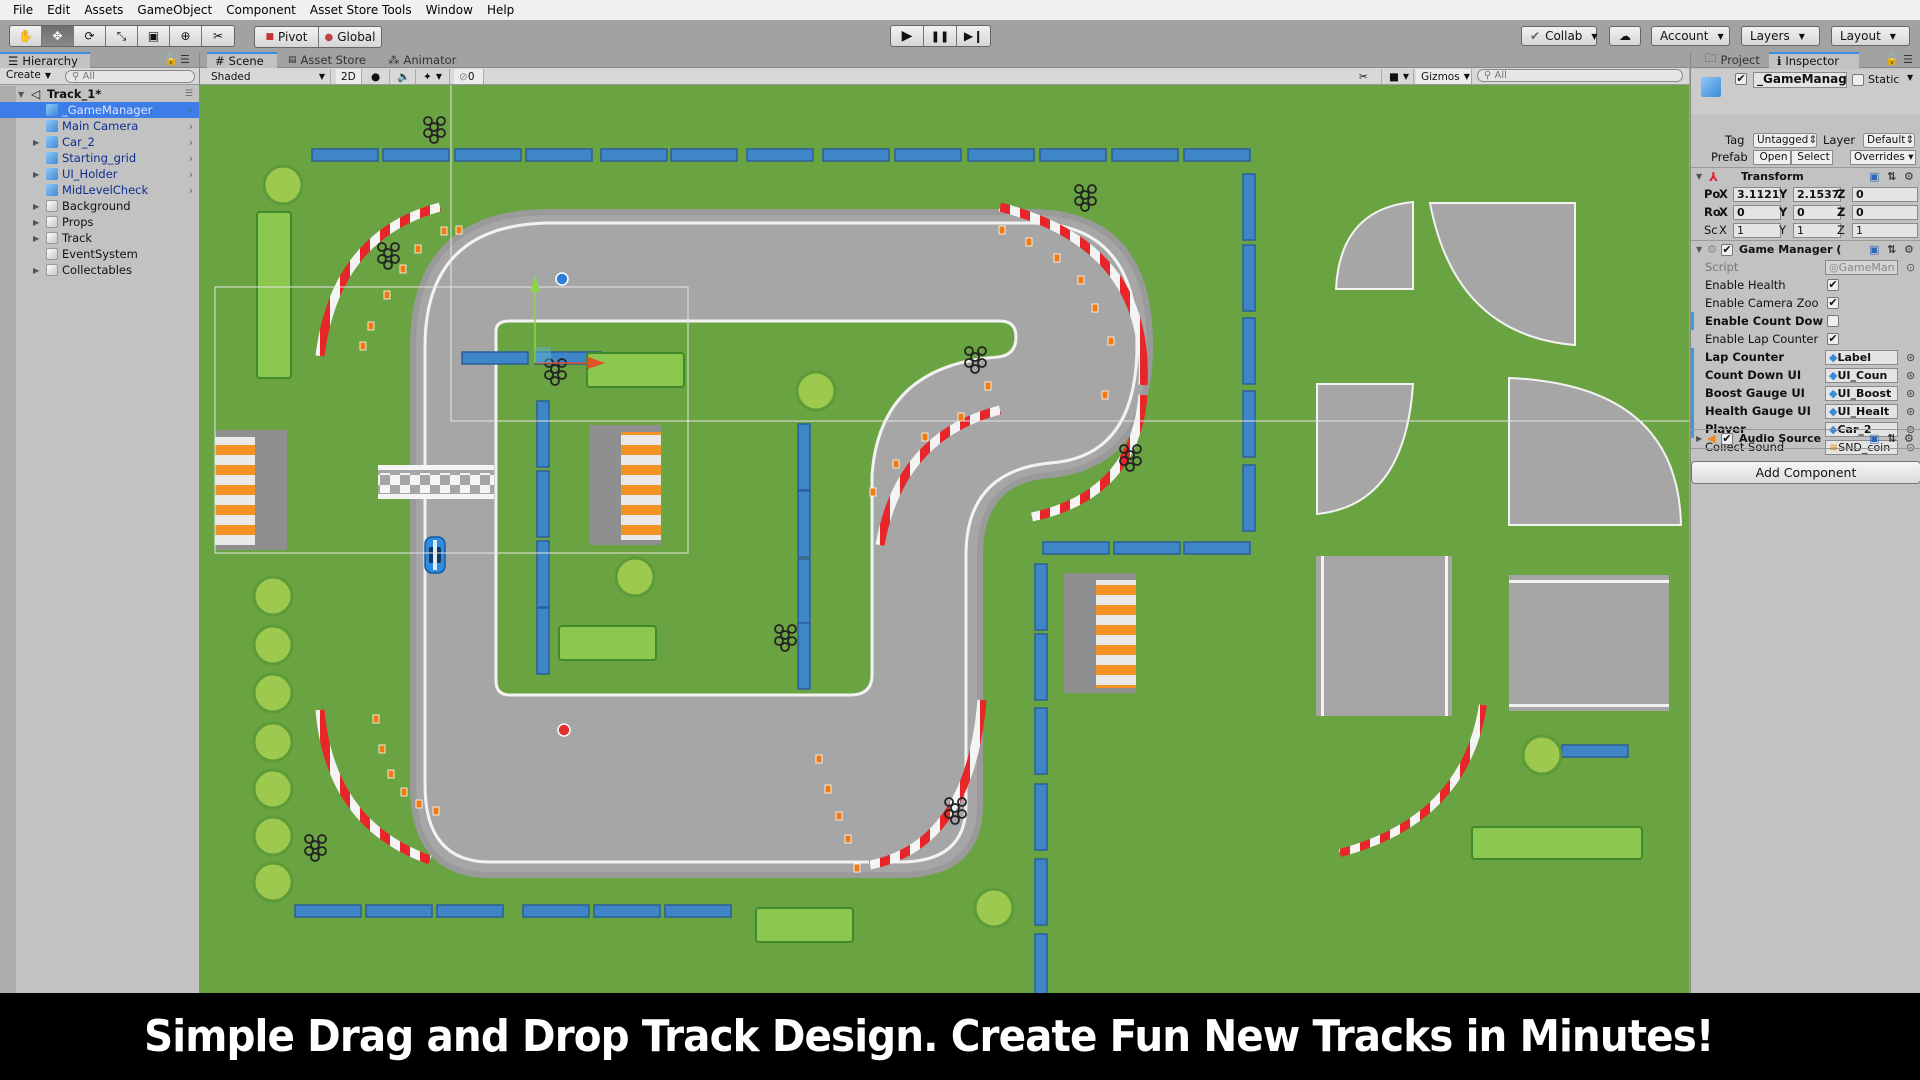 This screenshot has height=1080, width=1920. Describe the element at coordinates (1858, 80) in the screenshot. I see `static-checkbox` at that location.